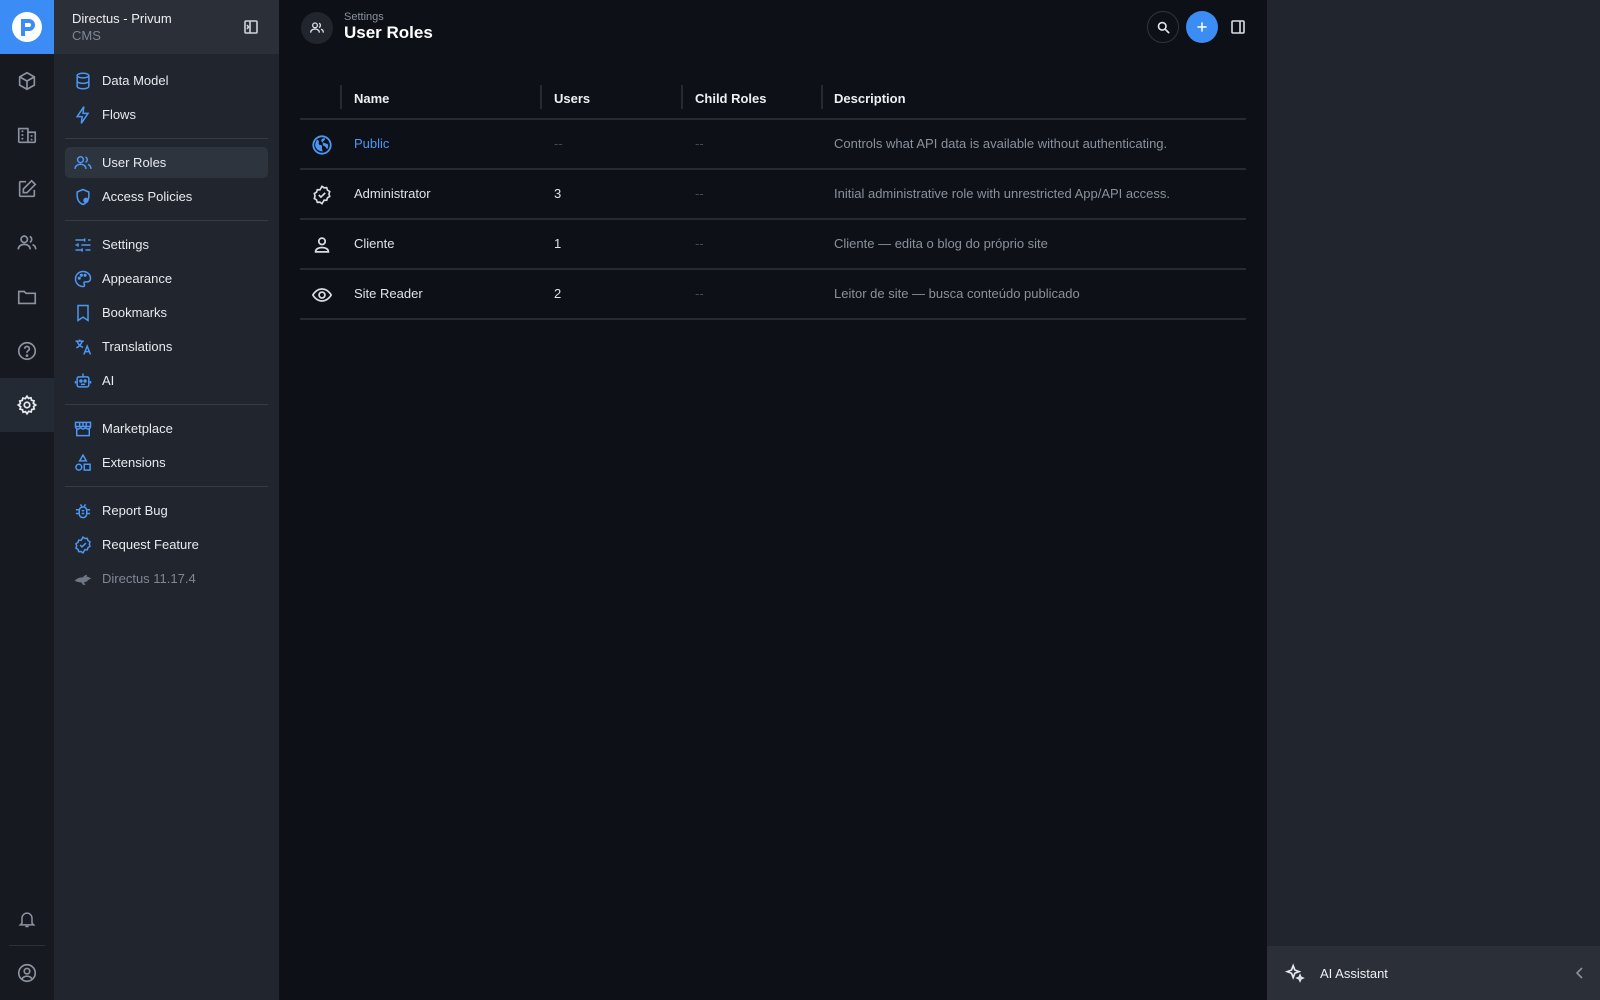 The width and height of the screenshot is (1600, 1000). Describe the element at coordinates (572, 98) in the screenshot. I see `column-header-users: Users` at that location.